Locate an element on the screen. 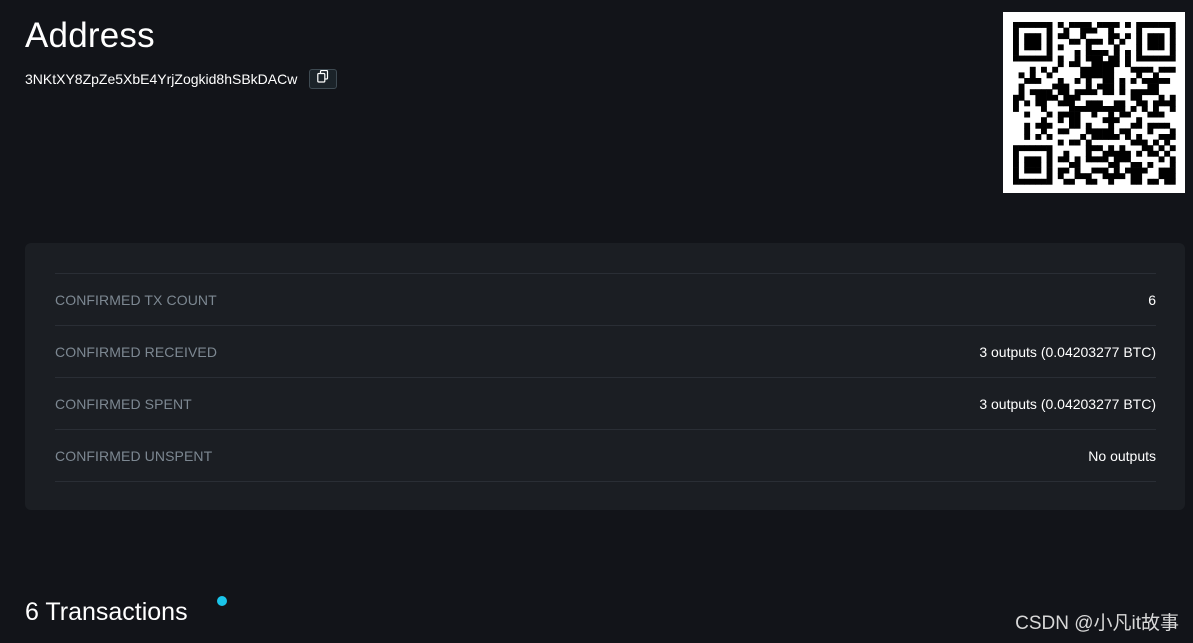 The image size is (1193, 643). stat-value: 3 outputs (0.04203277 BTC) is located at coordinates (1067, 403).